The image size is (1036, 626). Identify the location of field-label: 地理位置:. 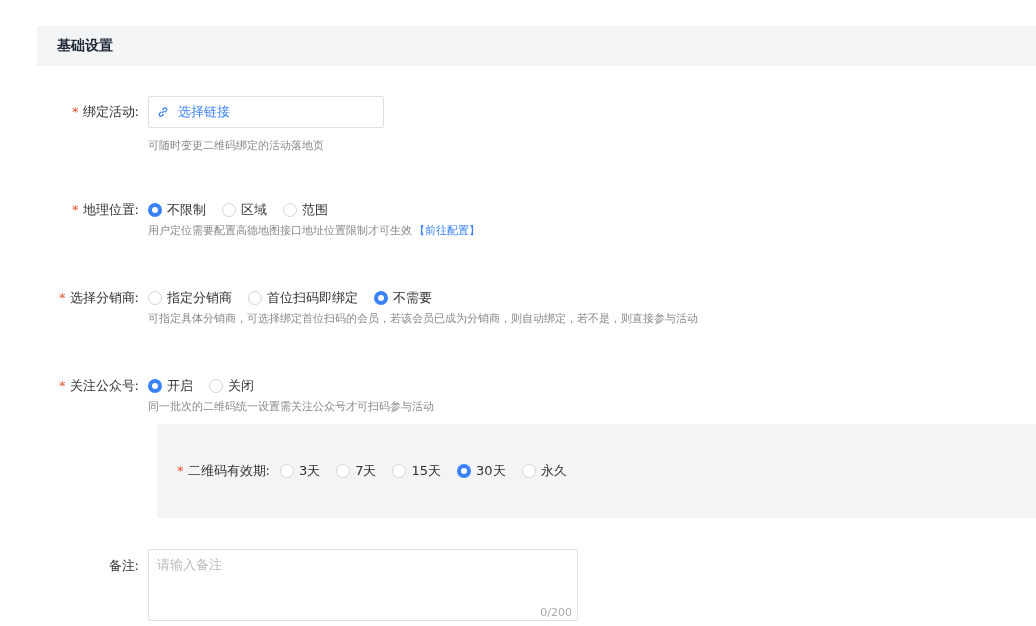
(110, 209).